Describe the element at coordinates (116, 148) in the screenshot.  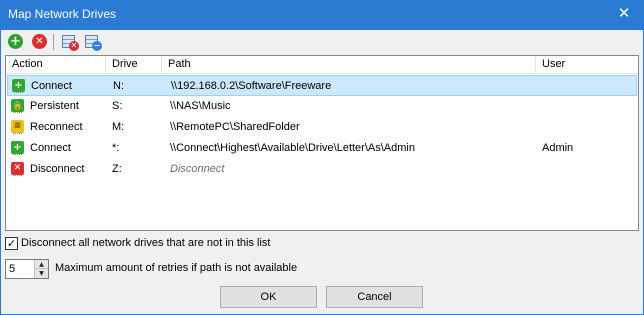
I see `row-drive: *:` at that location.